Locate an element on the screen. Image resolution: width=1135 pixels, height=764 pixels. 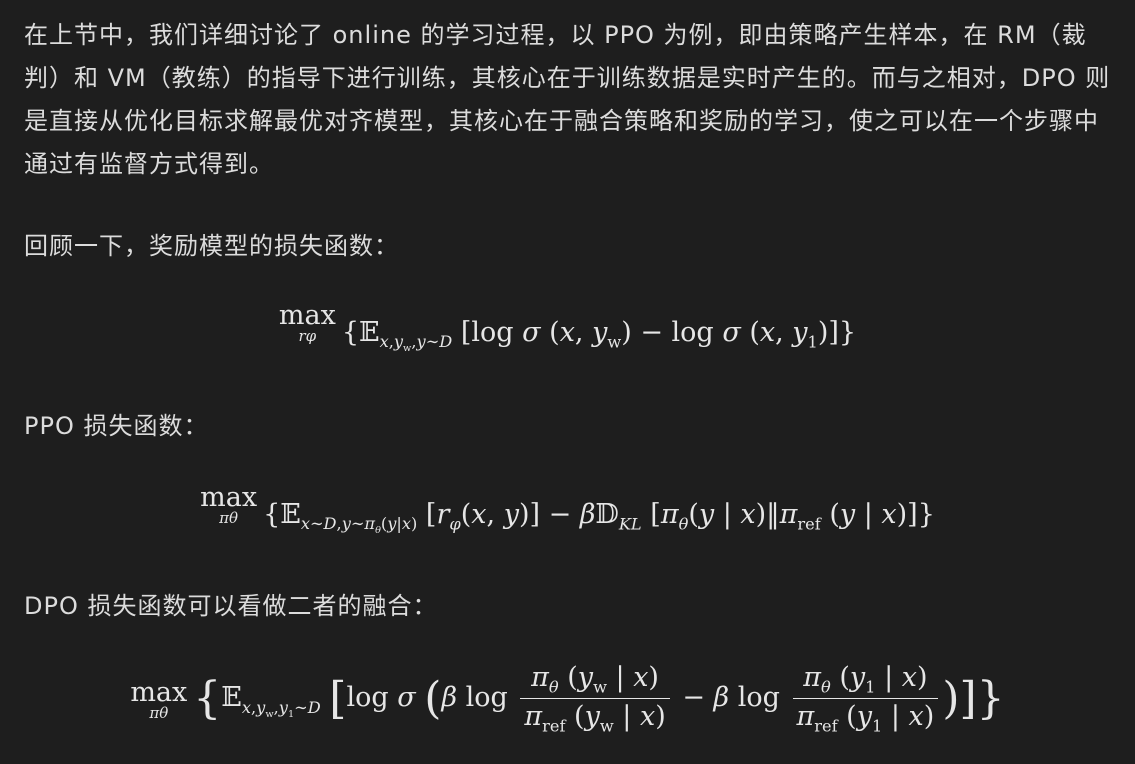
ppo-loss-label: PPO 损失函数： is located at coordinates (116, 426).